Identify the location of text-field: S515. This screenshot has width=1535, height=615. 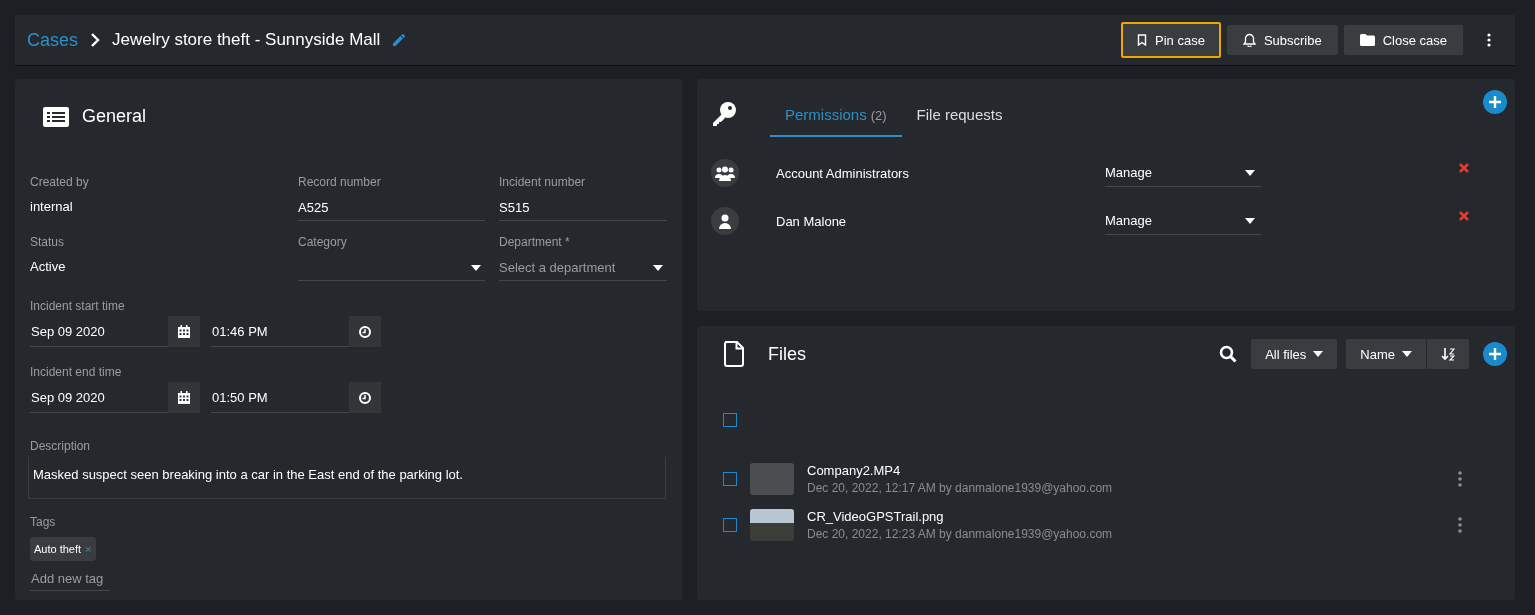
(583, 208).